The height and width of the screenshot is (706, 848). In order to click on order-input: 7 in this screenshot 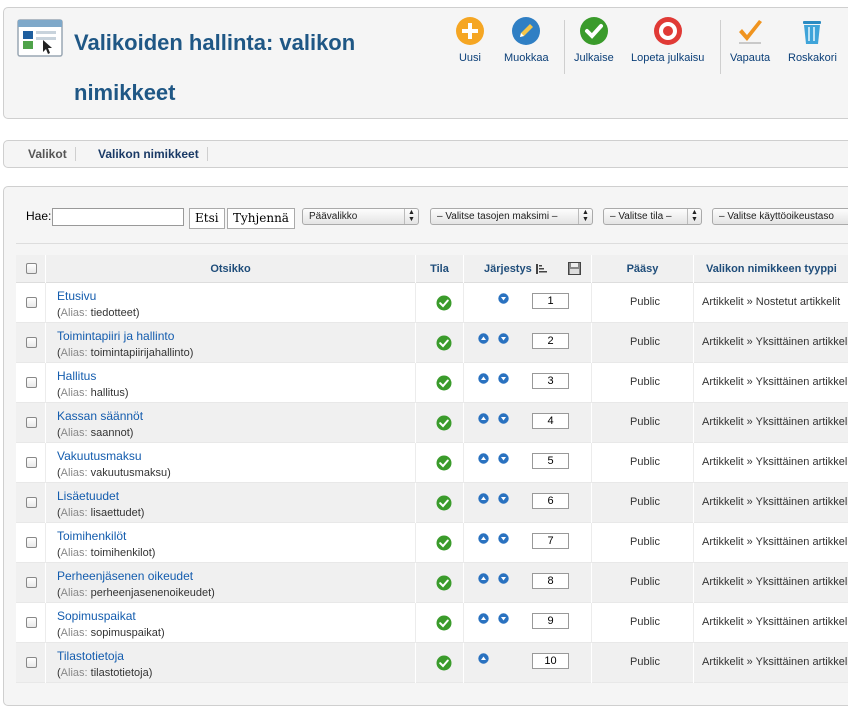, I will do `click(550, 541)`.